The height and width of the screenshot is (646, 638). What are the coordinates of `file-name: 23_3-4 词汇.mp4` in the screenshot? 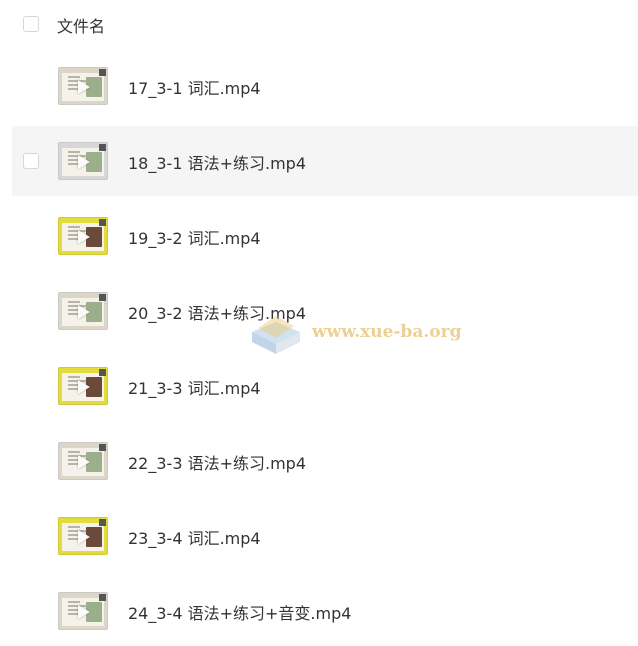 It's located at (194, 537).